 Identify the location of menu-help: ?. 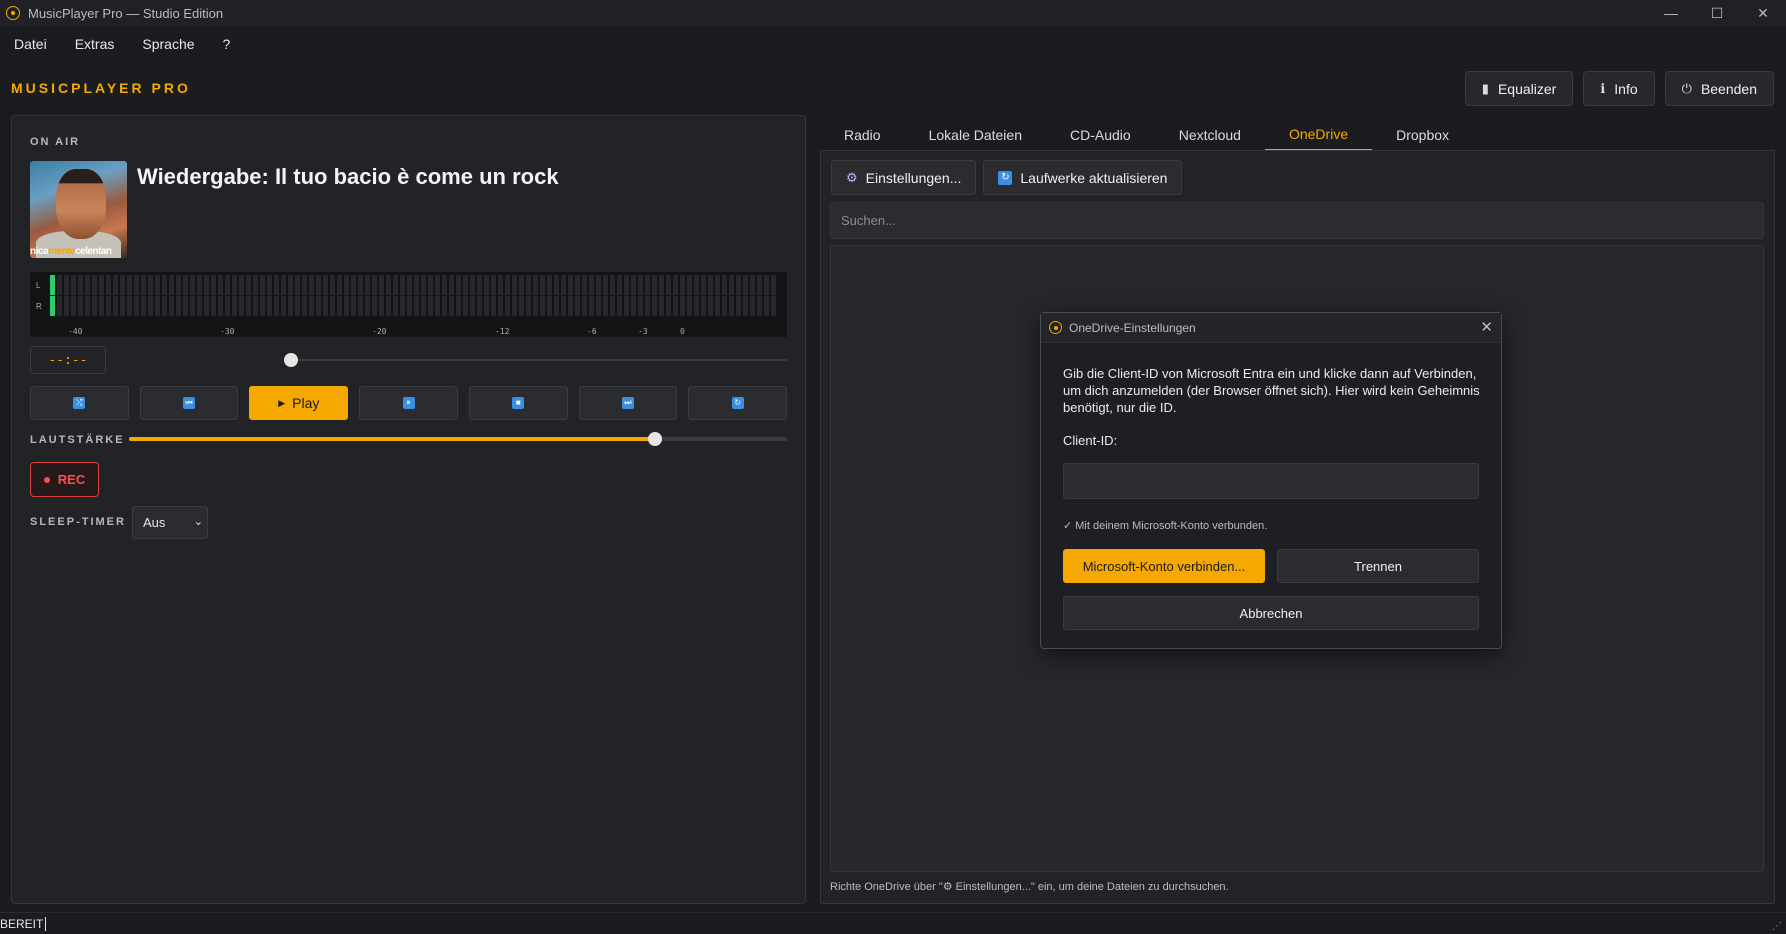
(227, 44).